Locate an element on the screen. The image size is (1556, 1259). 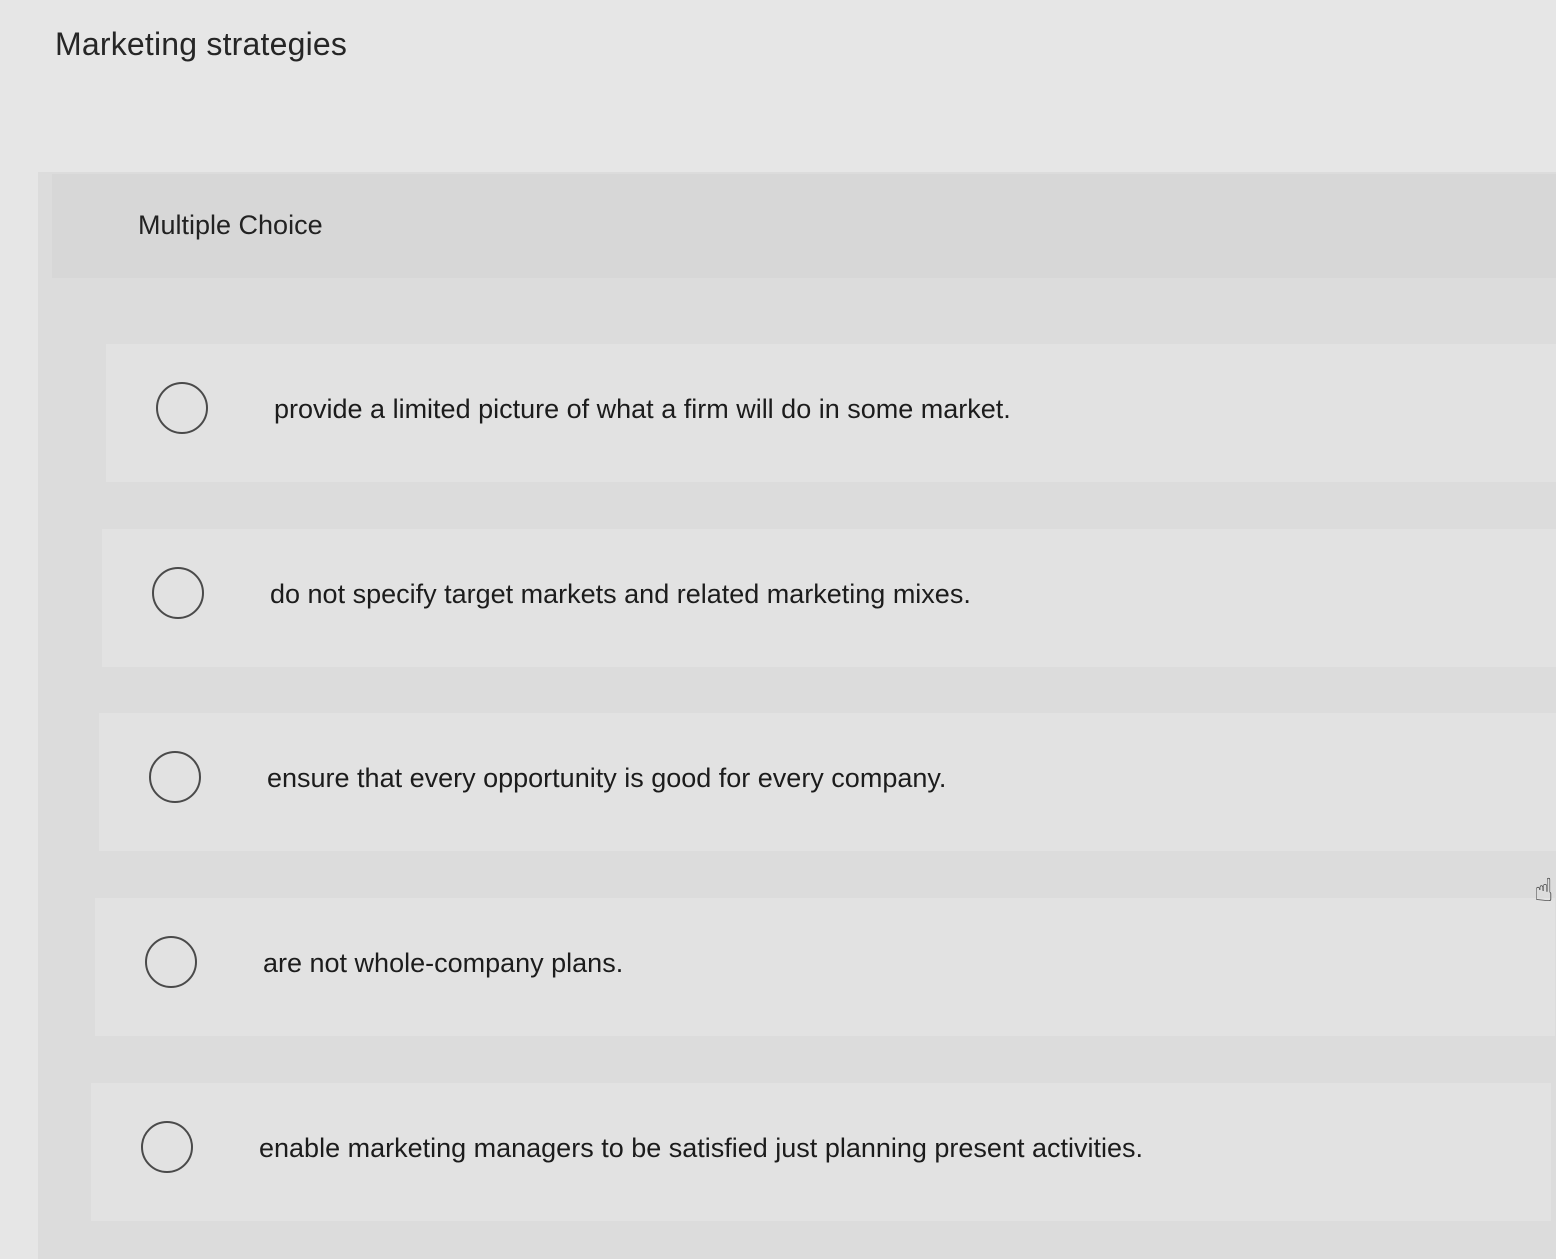
answer-option-text: are not whole-company plans. is located at coordinates (443, 963).